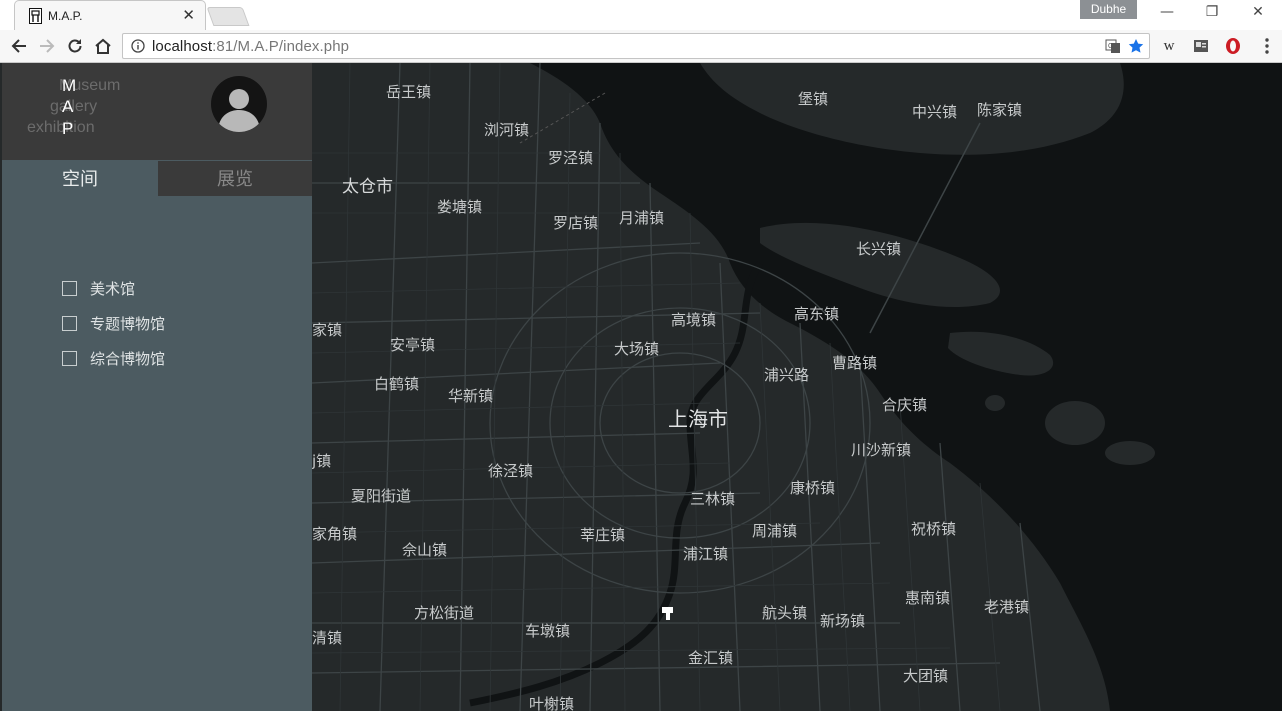 This screenshot has width=1282, height=711. What do you see at coordinates (603, 535) in the screenshot?
I see `map-label: 莘庄镇` at bounding box center [603, 535].